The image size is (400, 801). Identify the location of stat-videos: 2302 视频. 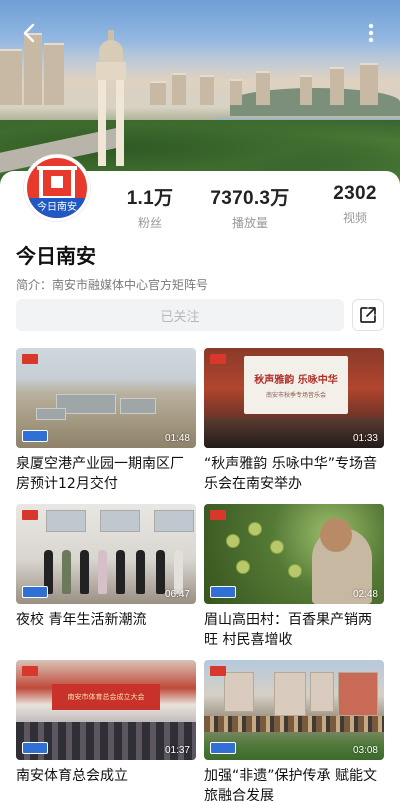
(355, 207).